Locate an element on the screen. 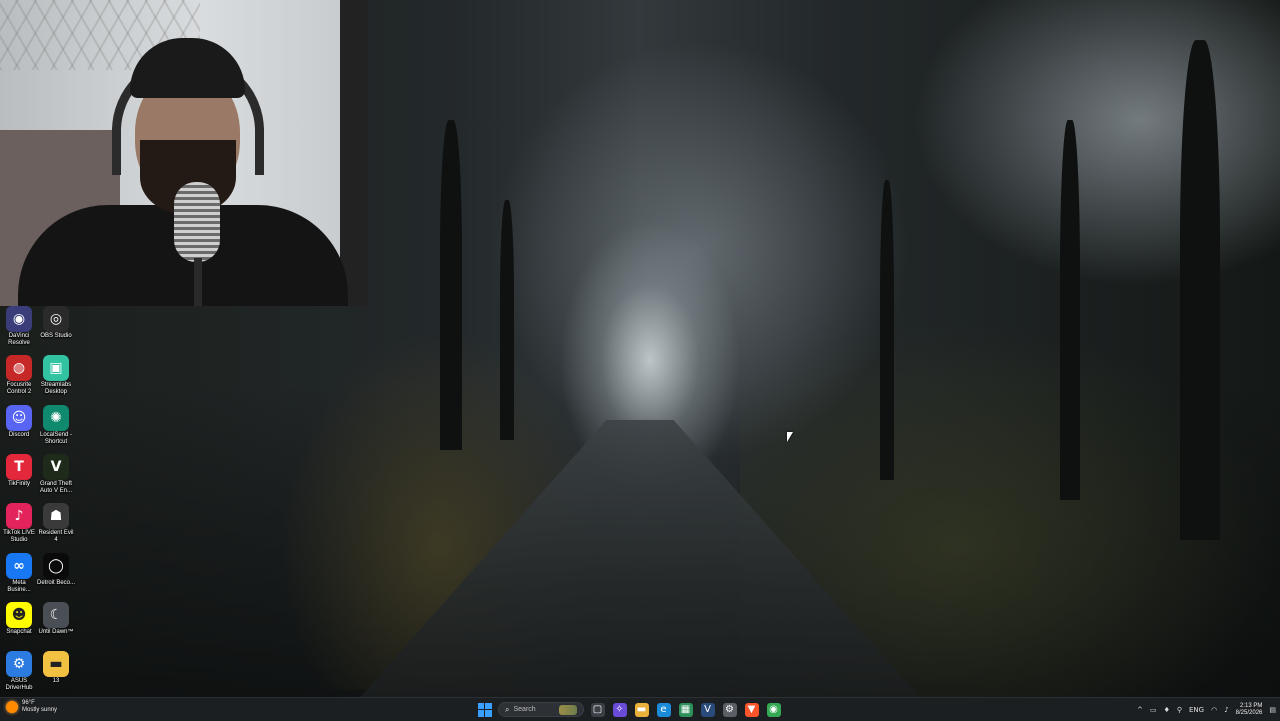 This screenshot has width=1280, height=721. resident-evil-icon: ☗ is located at coordinates (56, 516).